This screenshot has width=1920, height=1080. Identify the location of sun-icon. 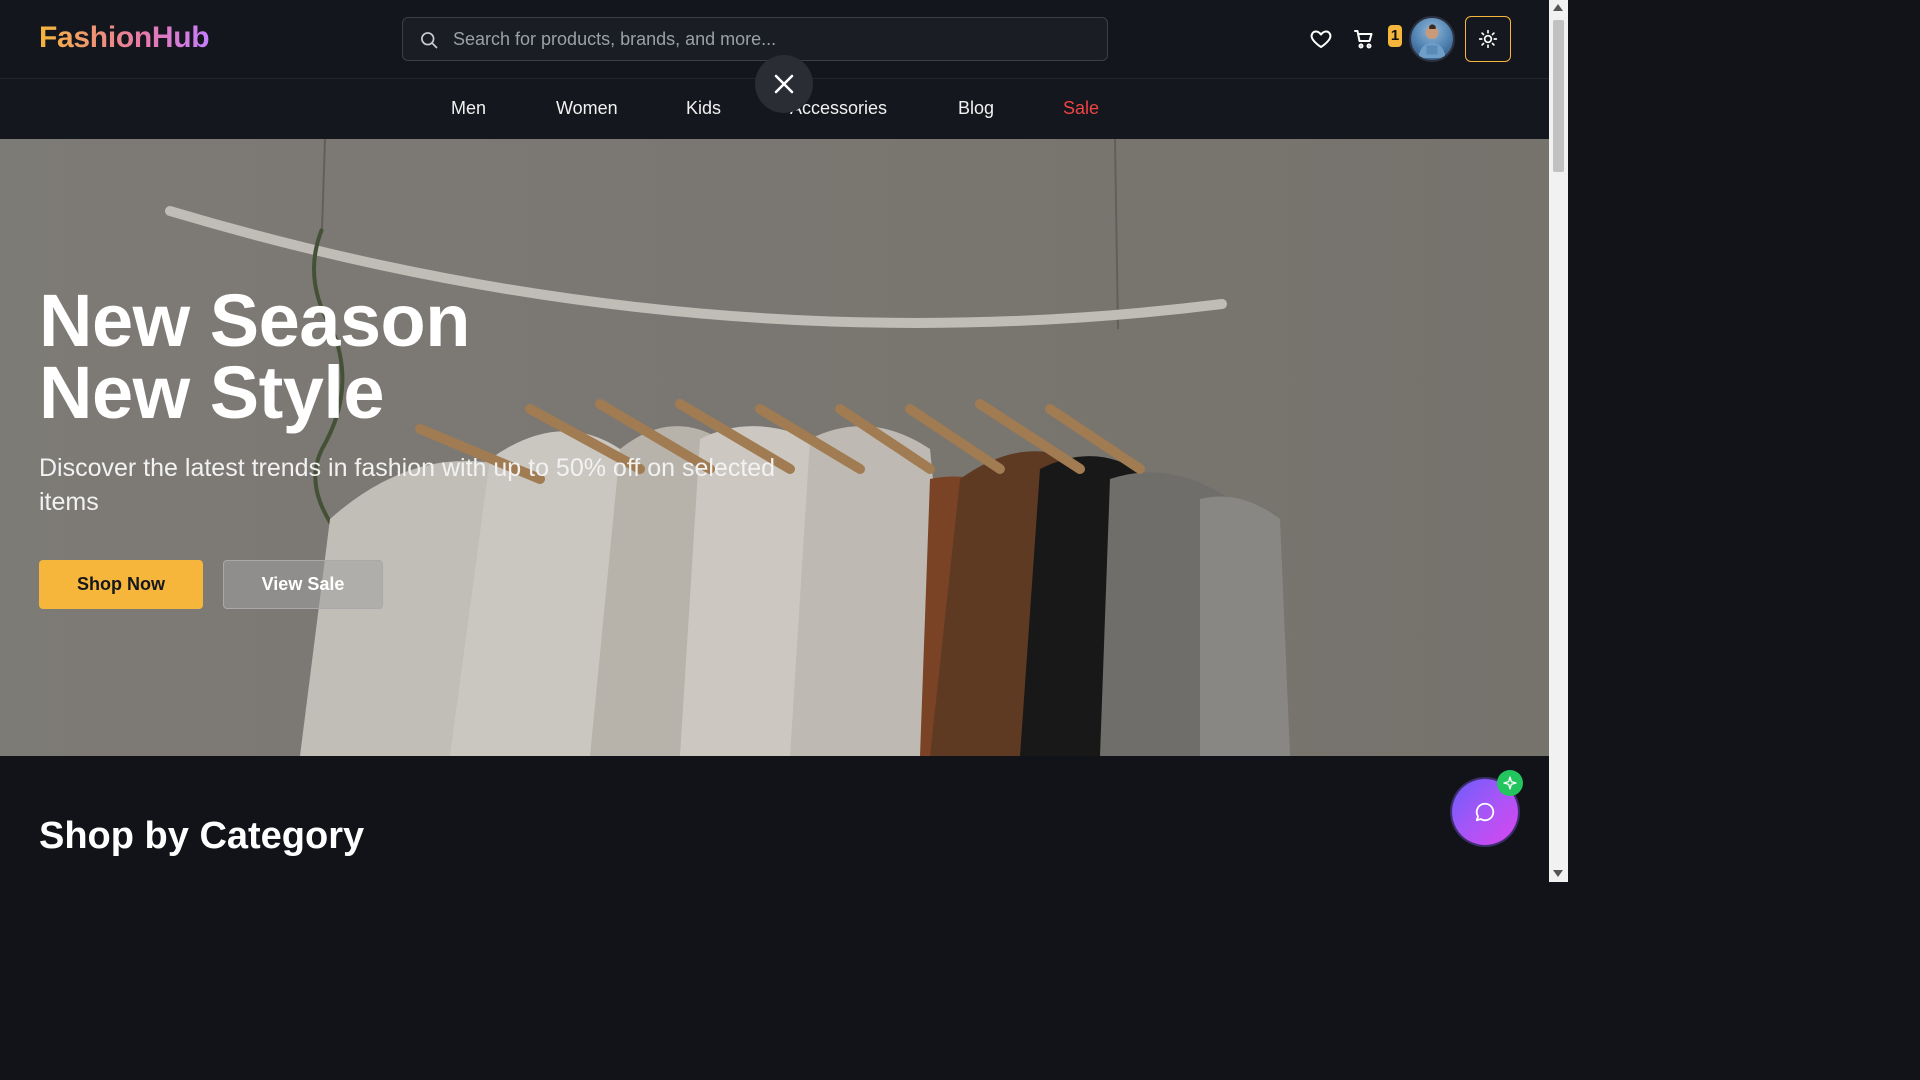
(1488, 39).